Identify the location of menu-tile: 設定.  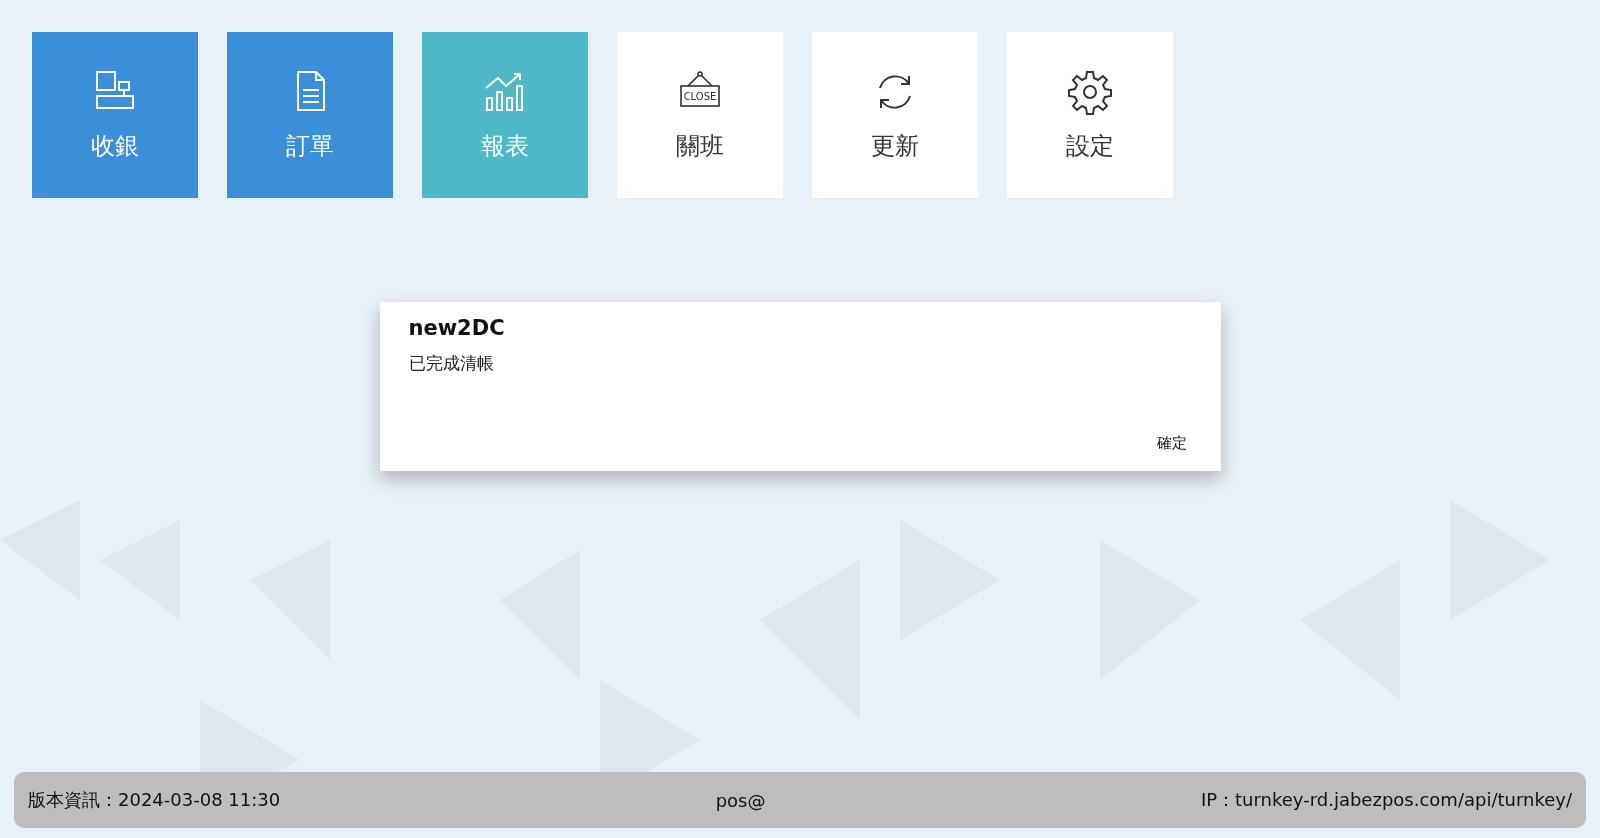
(1090, 115).